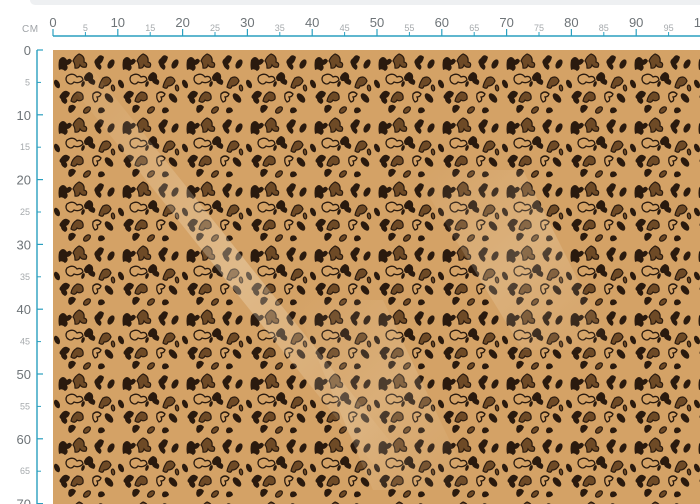 The width and height of the screenshot is (700, 504). What do you see at coordinates (669, 28) in the screenshot?
I see `ruler-minor-label: 95` at bounding box center [669, 28].